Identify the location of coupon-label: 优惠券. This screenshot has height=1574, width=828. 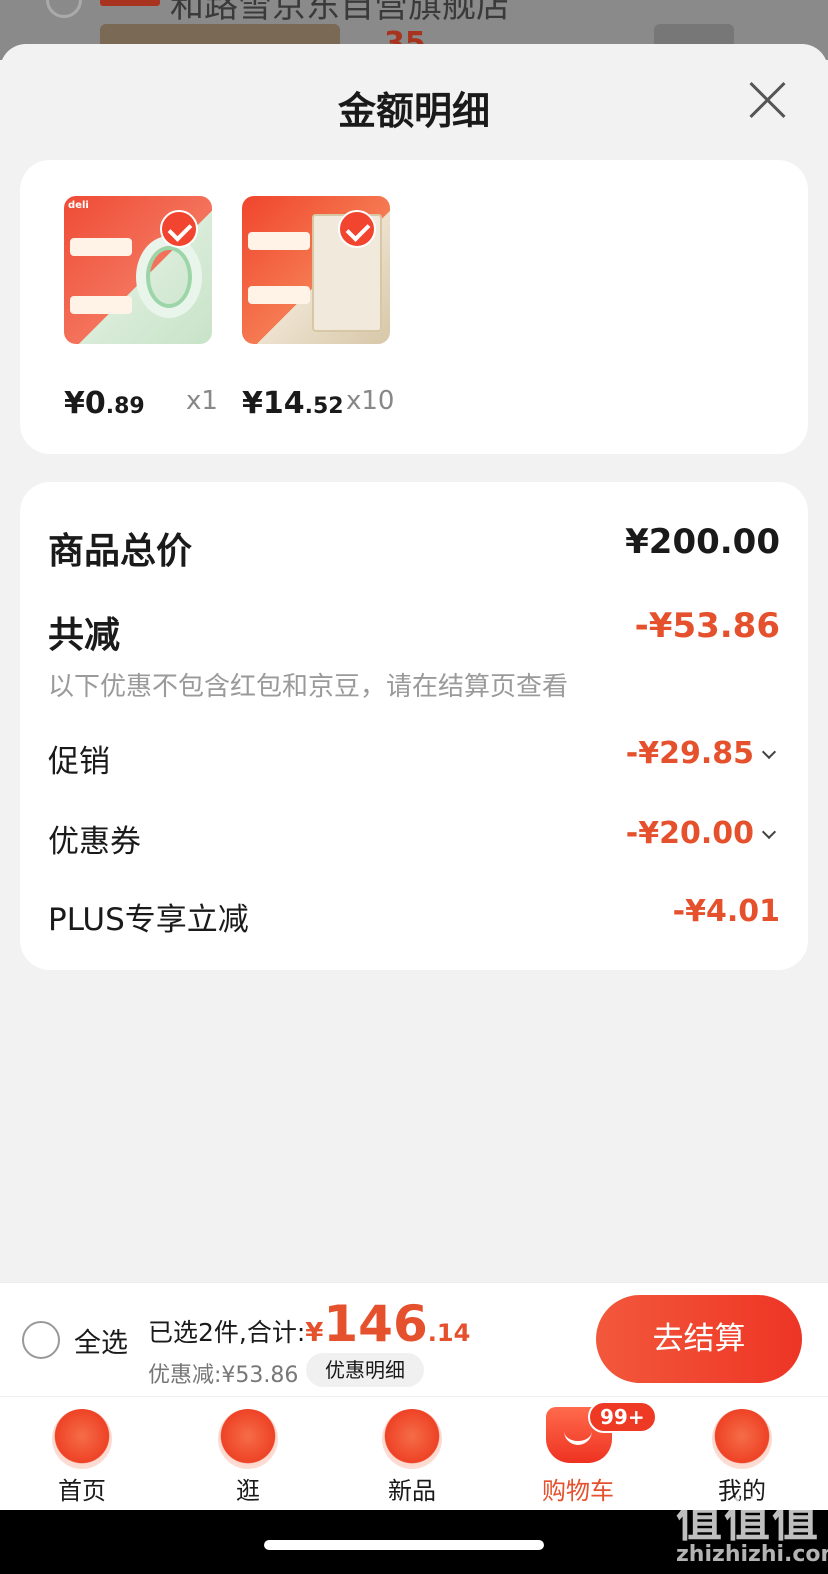
(94, 842).